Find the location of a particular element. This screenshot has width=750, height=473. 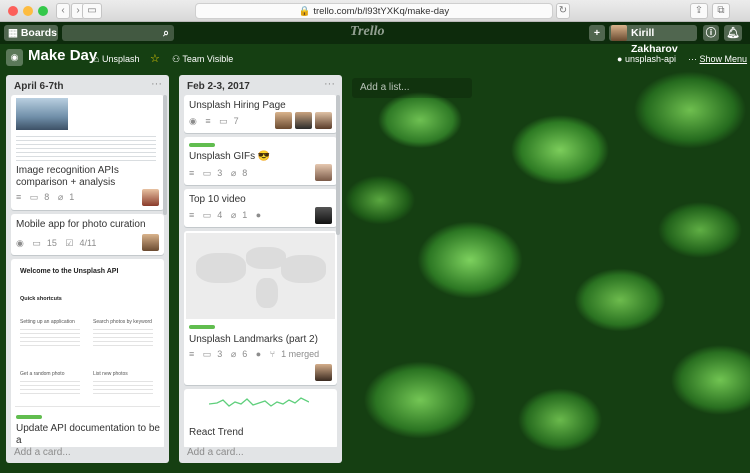

logo-text: Trello is located at coordinates (367, 31).